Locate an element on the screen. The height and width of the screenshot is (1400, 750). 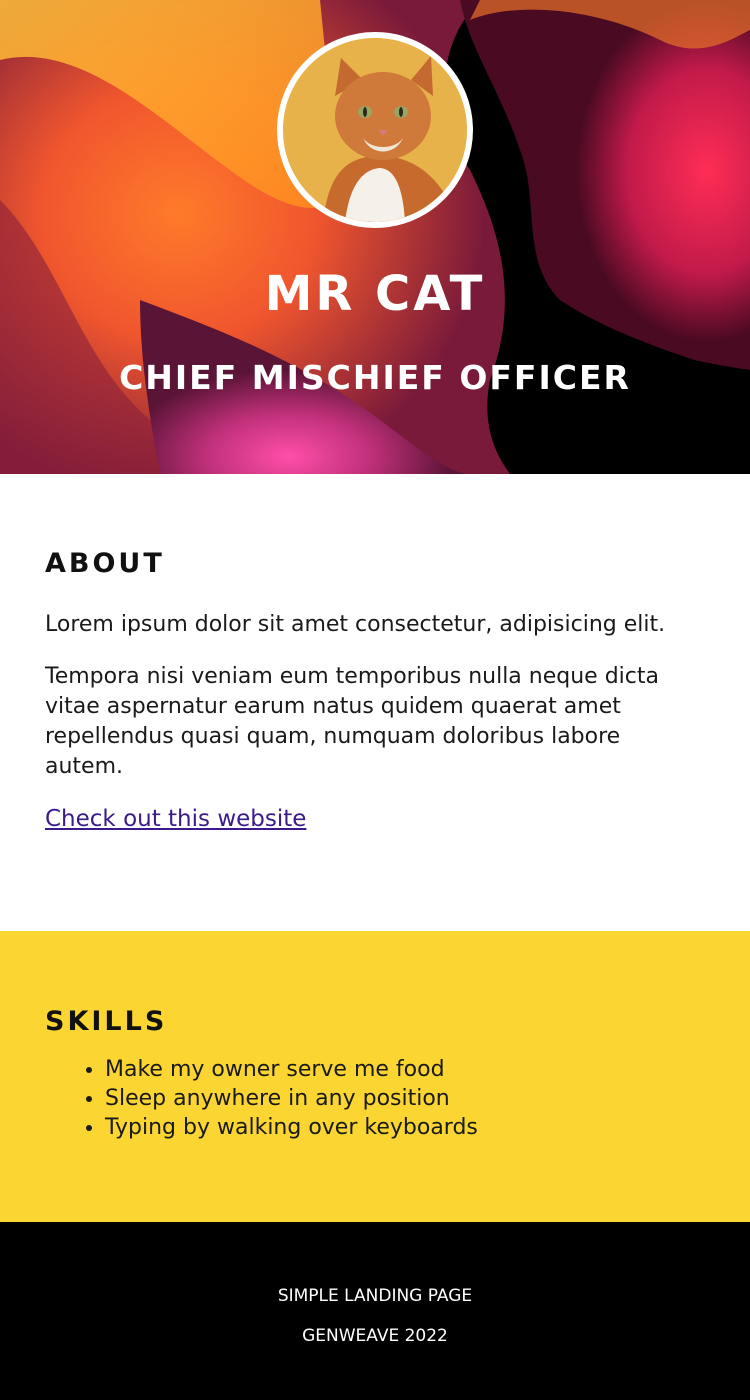
footer-line-1: SIMPLE LANDING PAGE is located at coordinates (375, 1296).